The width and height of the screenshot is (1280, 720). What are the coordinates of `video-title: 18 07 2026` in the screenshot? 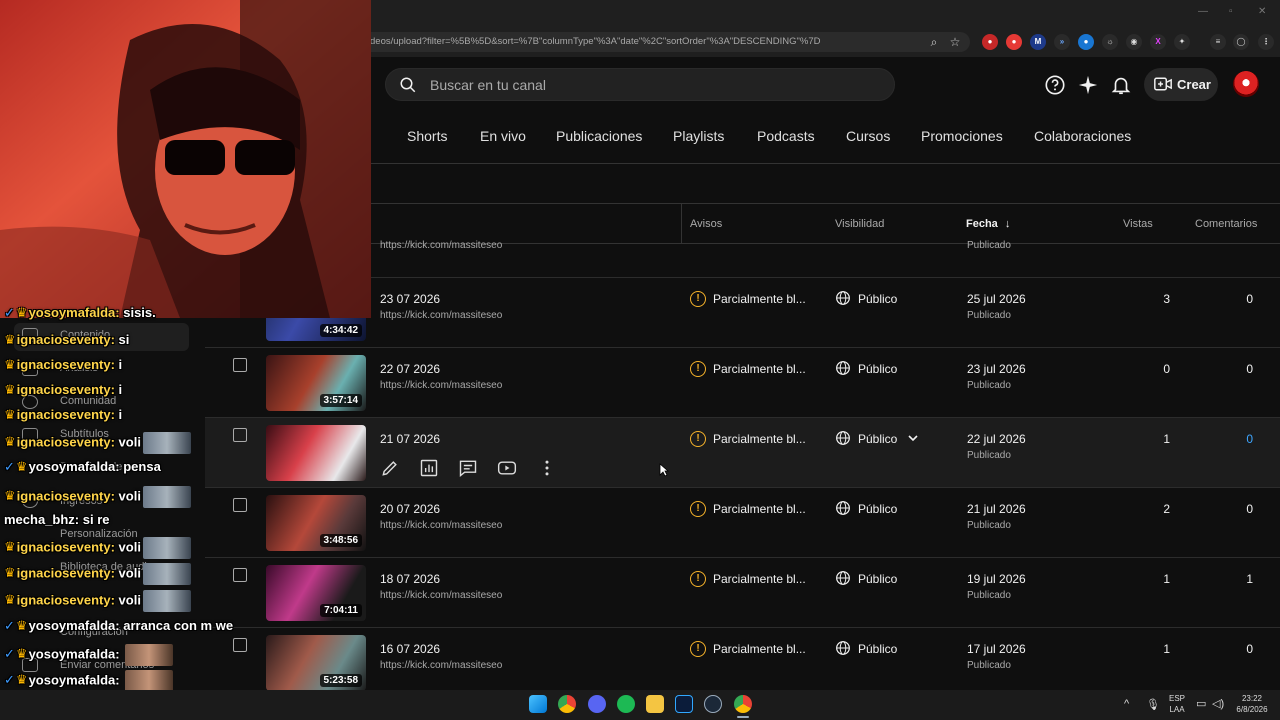 It's located at (410, 579).